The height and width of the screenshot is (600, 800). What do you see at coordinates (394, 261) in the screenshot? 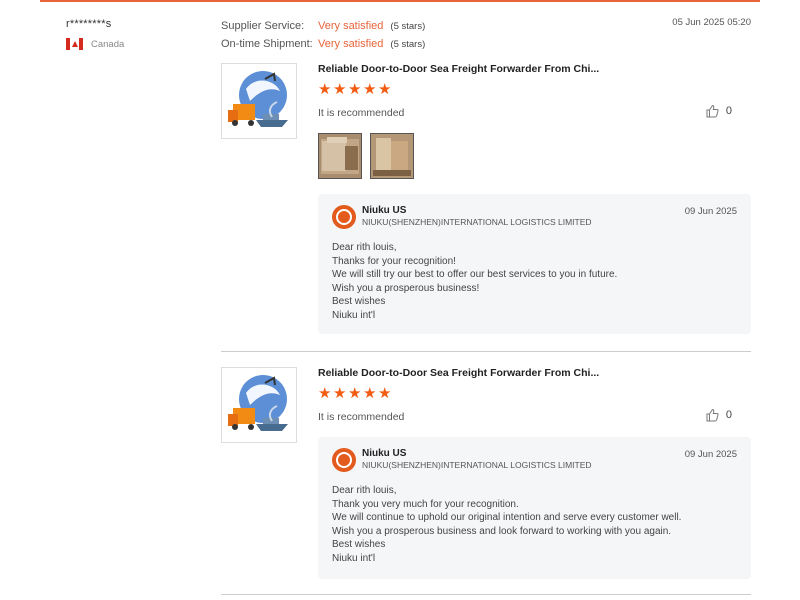
I see `reply-line: Thanks for your recognition!` at bounding box center [394, 261].